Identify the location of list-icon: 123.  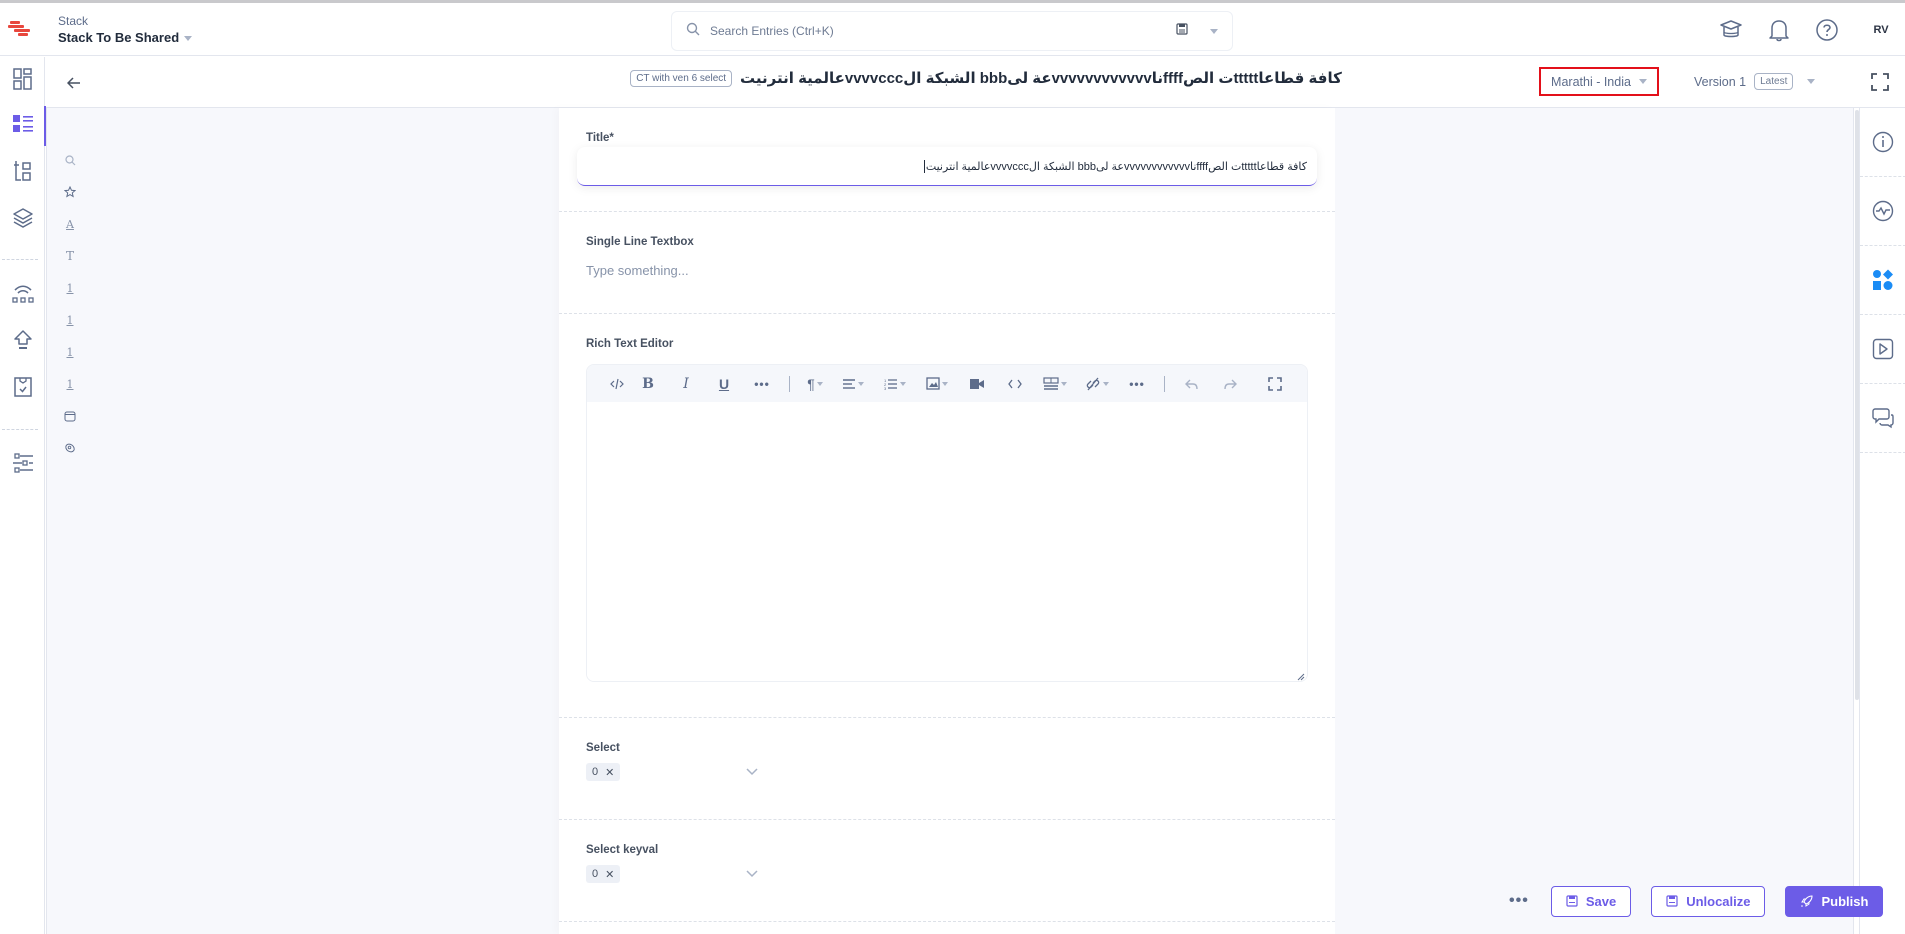
(895, 384).